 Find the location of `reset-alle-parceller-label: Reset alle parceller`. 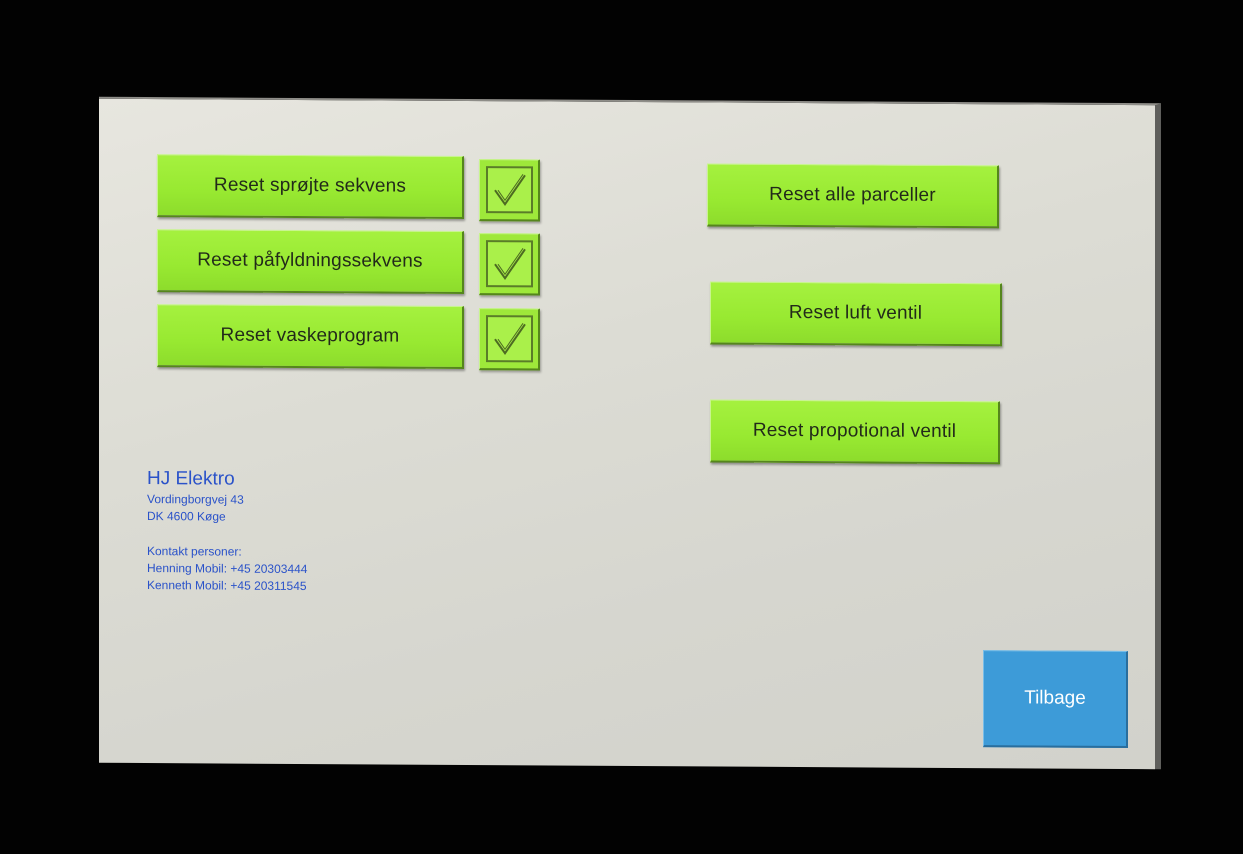

reset-alle-parceller-label: Reset alle parceller is located at coordinates (852, 194).